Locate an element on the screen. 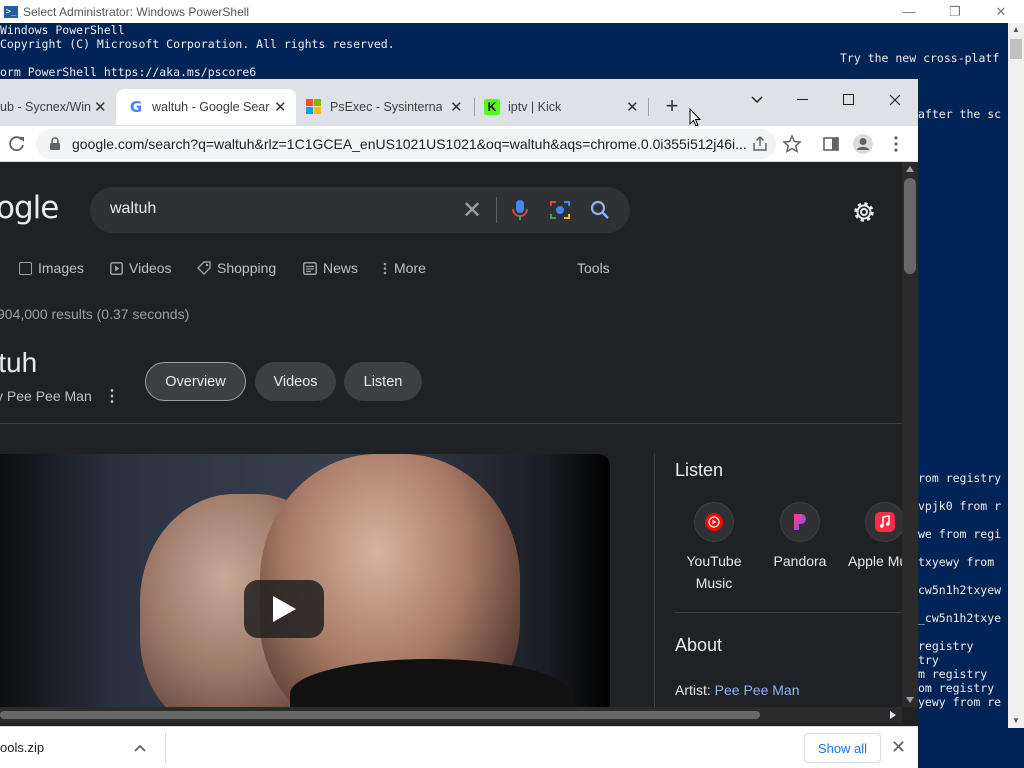  minimize-icon is located at coordinates (802, 99).